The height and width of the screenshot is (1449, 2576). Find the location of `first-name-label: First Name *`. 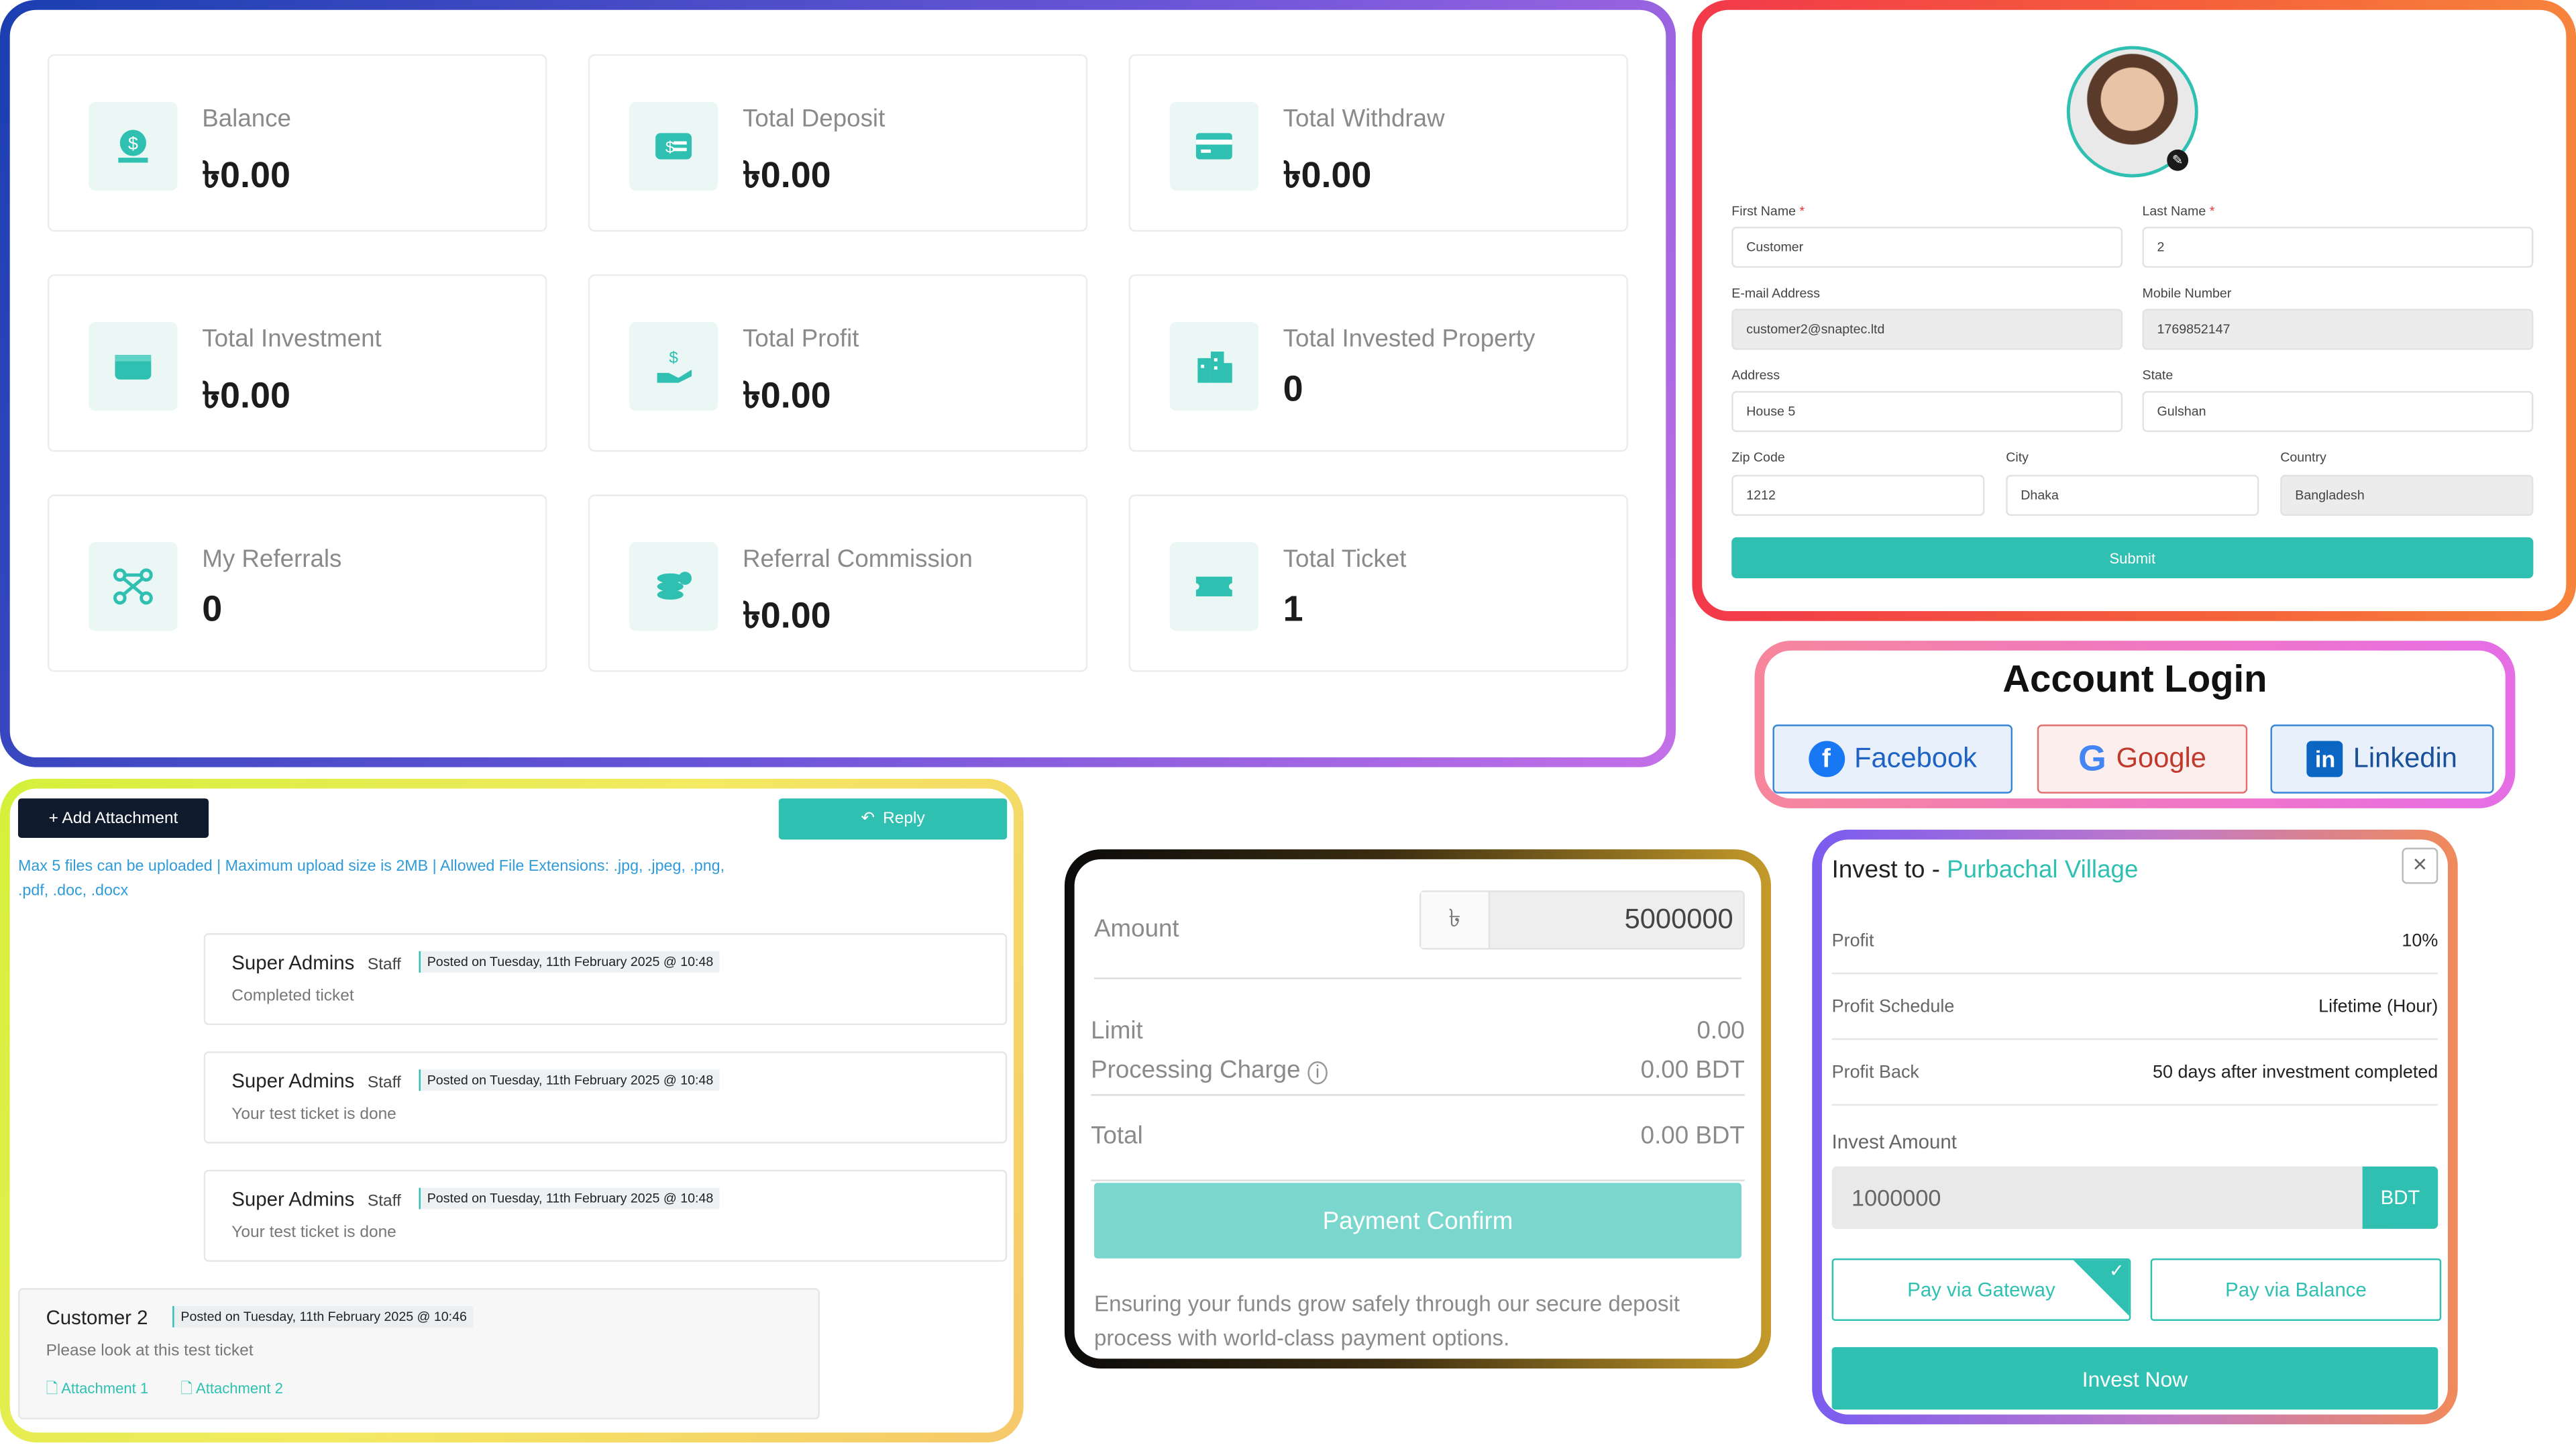

first-name-label: First Name * is located at coordinates (1768, 211).